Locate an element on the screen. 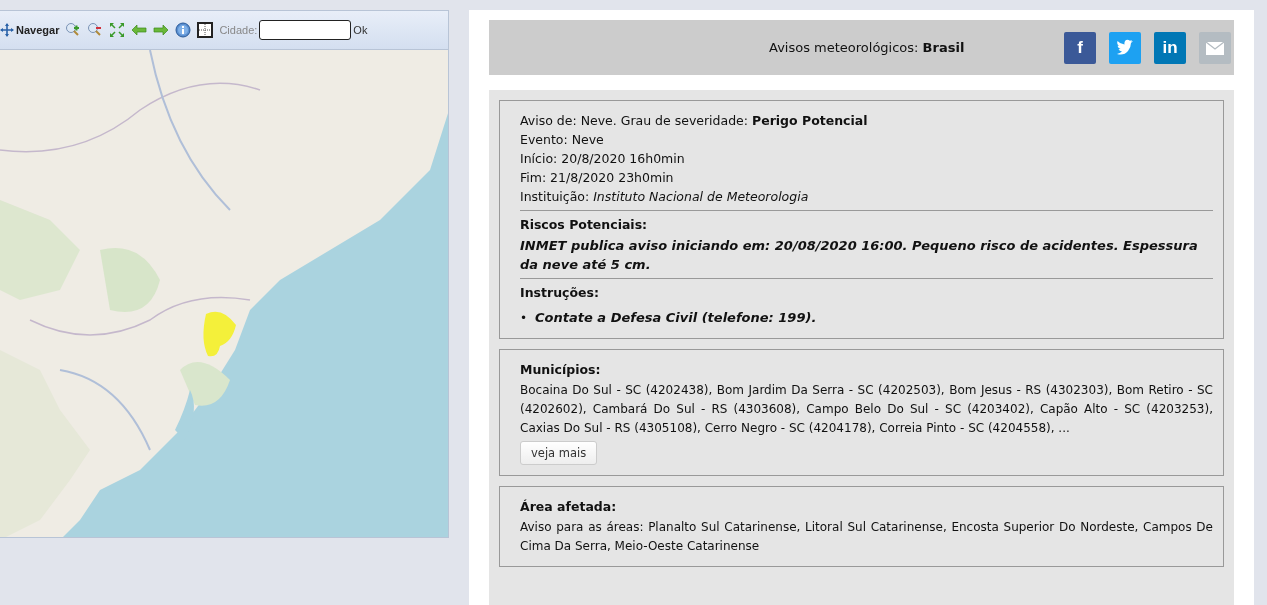 This screenshot has width=1267, height=605. zoom-out-icon is located at coordinates (95, 30).